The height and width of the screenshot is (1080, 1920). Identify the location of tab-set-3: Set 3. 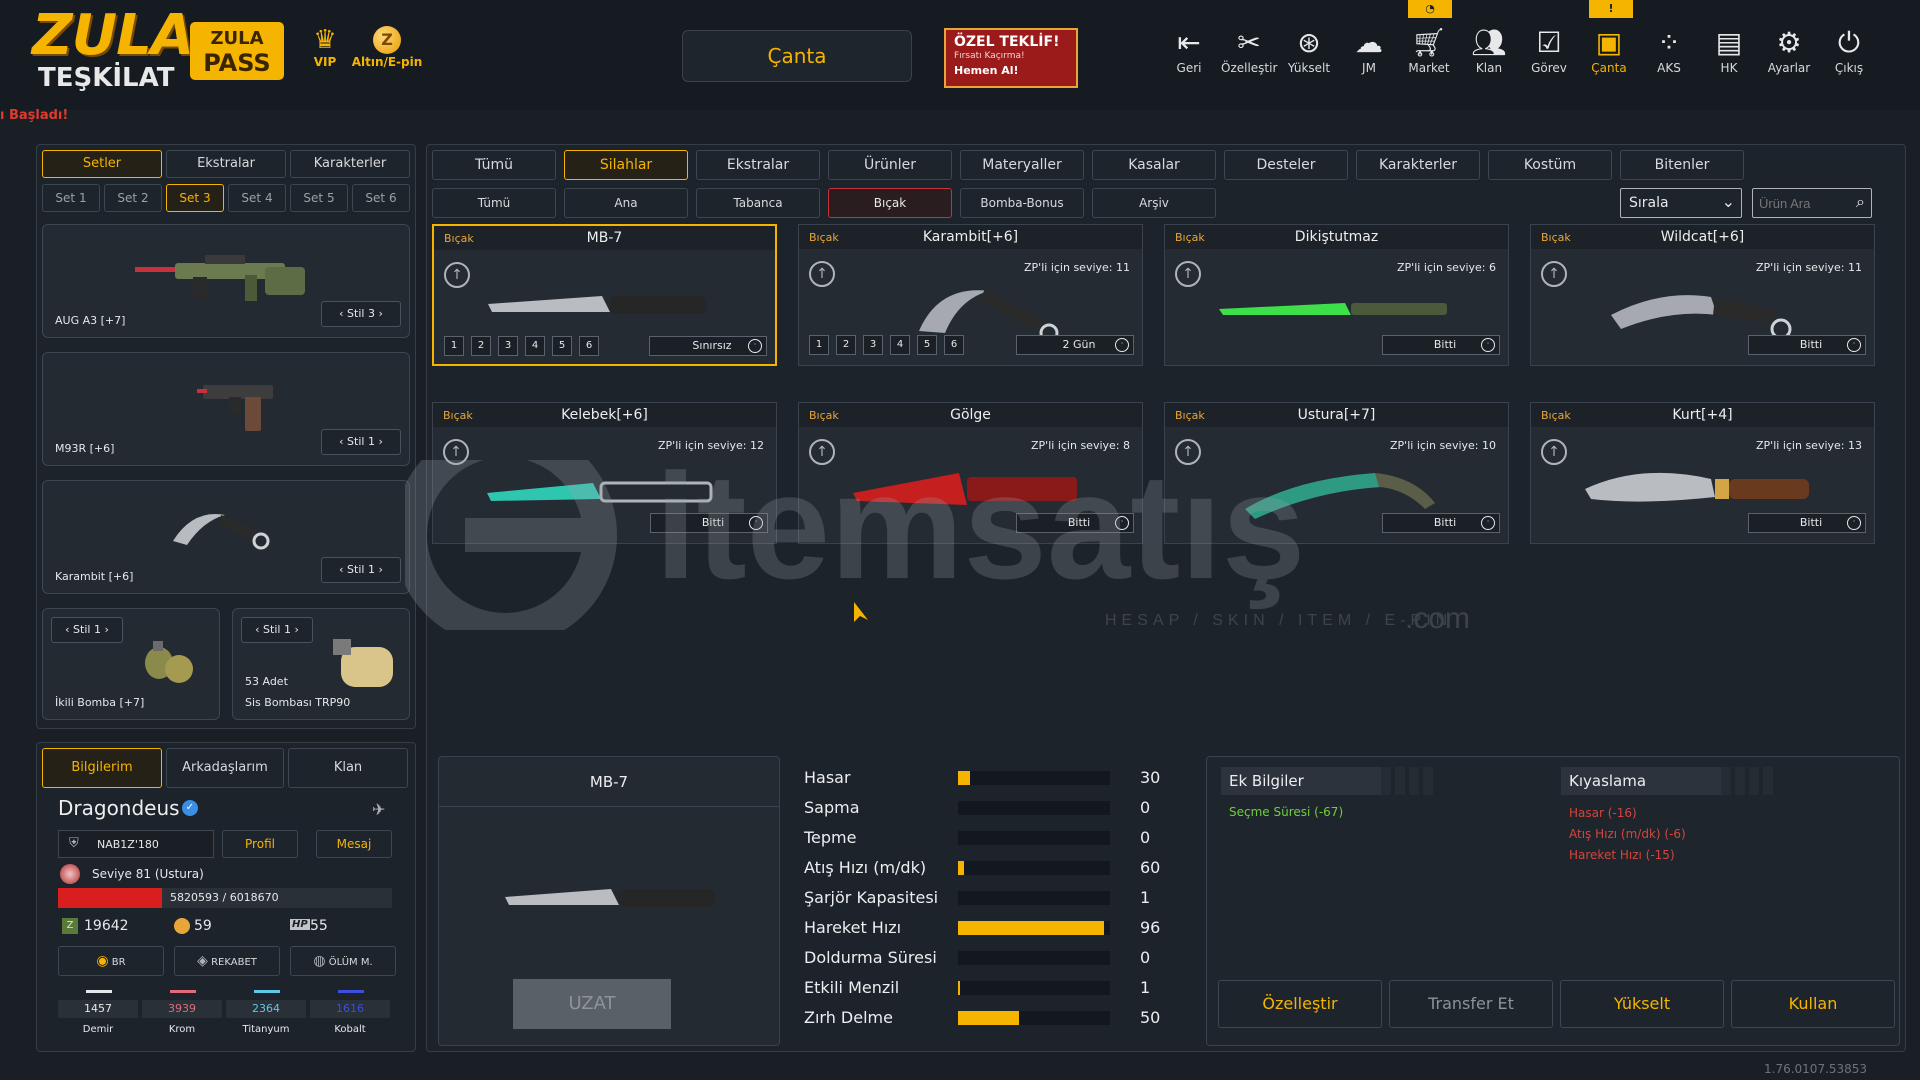
(195, 198).